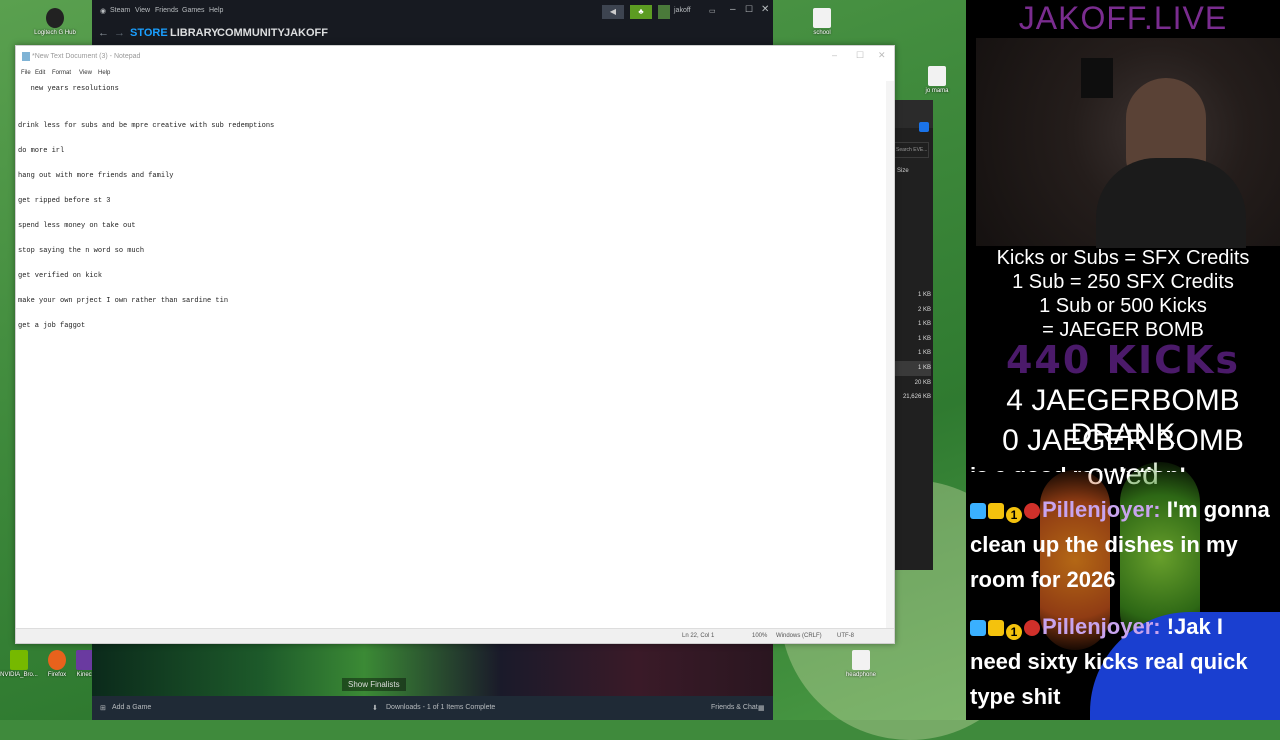  Describe the element at coordinates (119, 33) in the screenshot. I see `forward-arrow-icon: →` at that location.